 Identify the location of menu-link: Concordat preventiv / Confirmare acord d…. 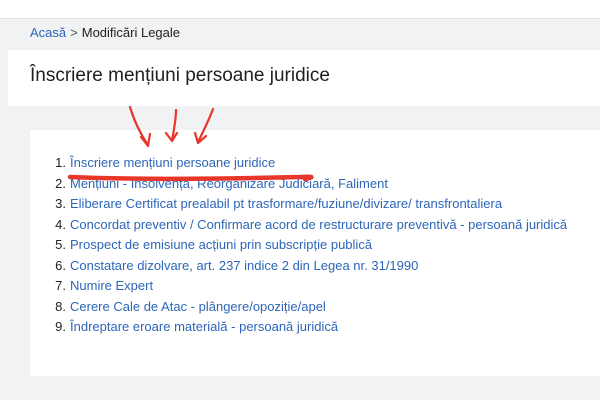
(318, 224).